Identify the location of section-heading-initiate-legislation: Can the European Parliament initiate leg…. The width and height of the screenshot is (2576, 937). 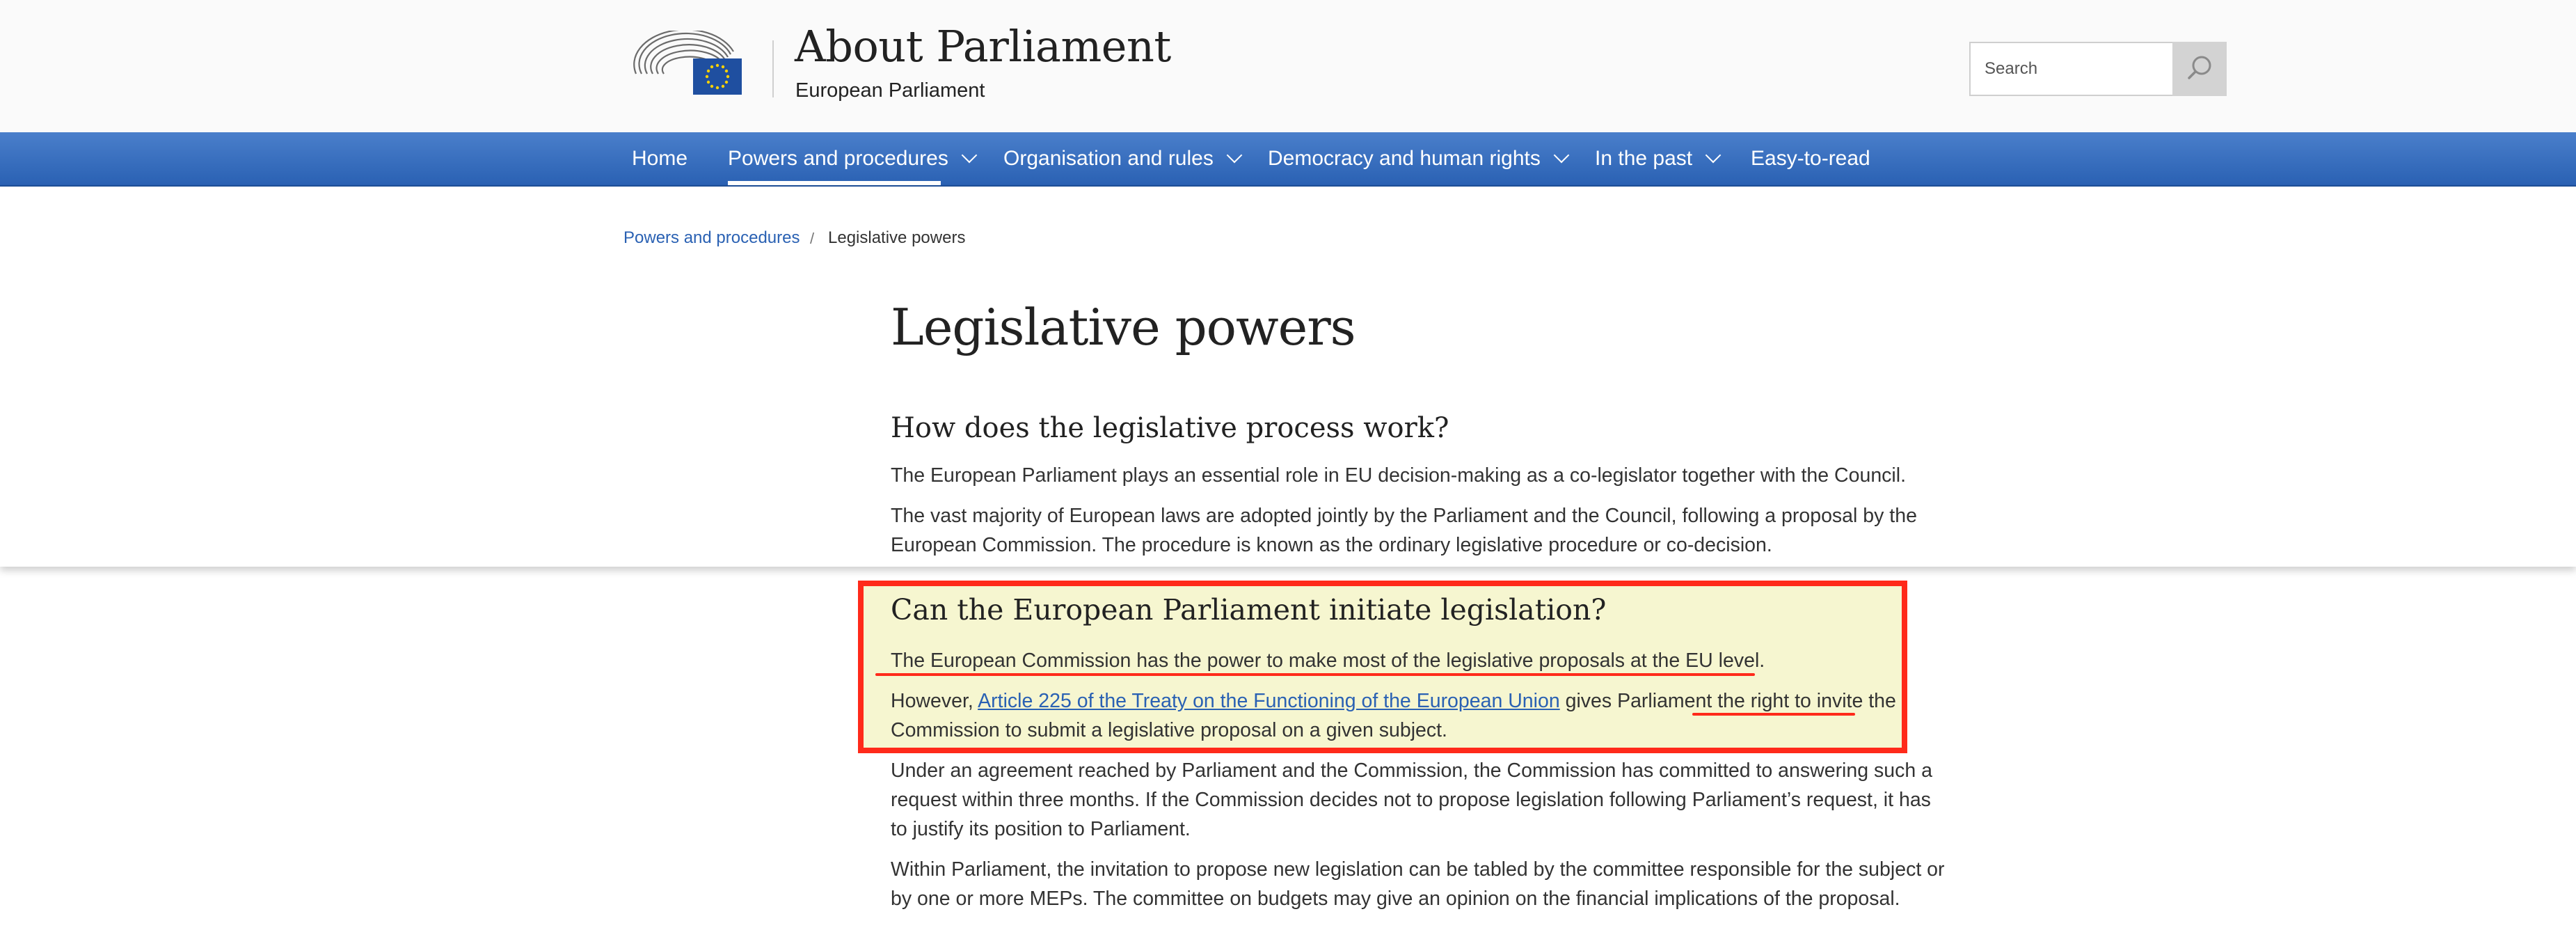
(1249, 610).